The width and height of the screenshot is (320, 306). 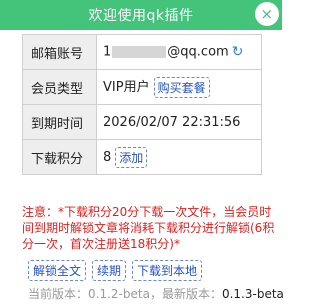 I want to click on latest-version-label: 最新版本：, so click(x=191, y=294).